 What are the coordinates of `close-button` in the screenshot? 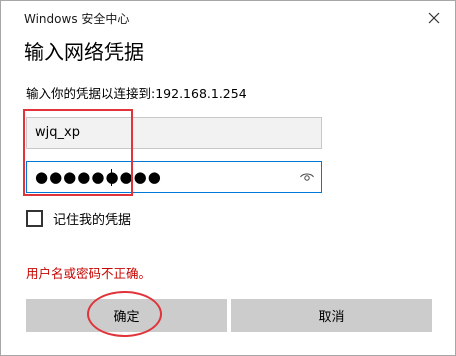 It's located at (434, 18).